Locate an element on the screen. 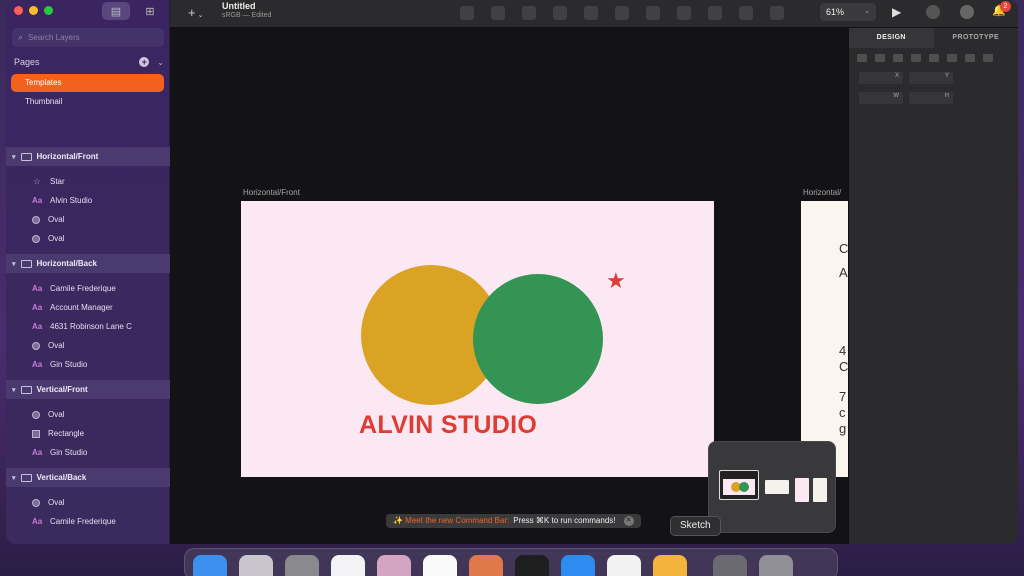 The width and height of the screenshot is (1024, 576). close-icon: ✕ is located at coordinates (628, 521).